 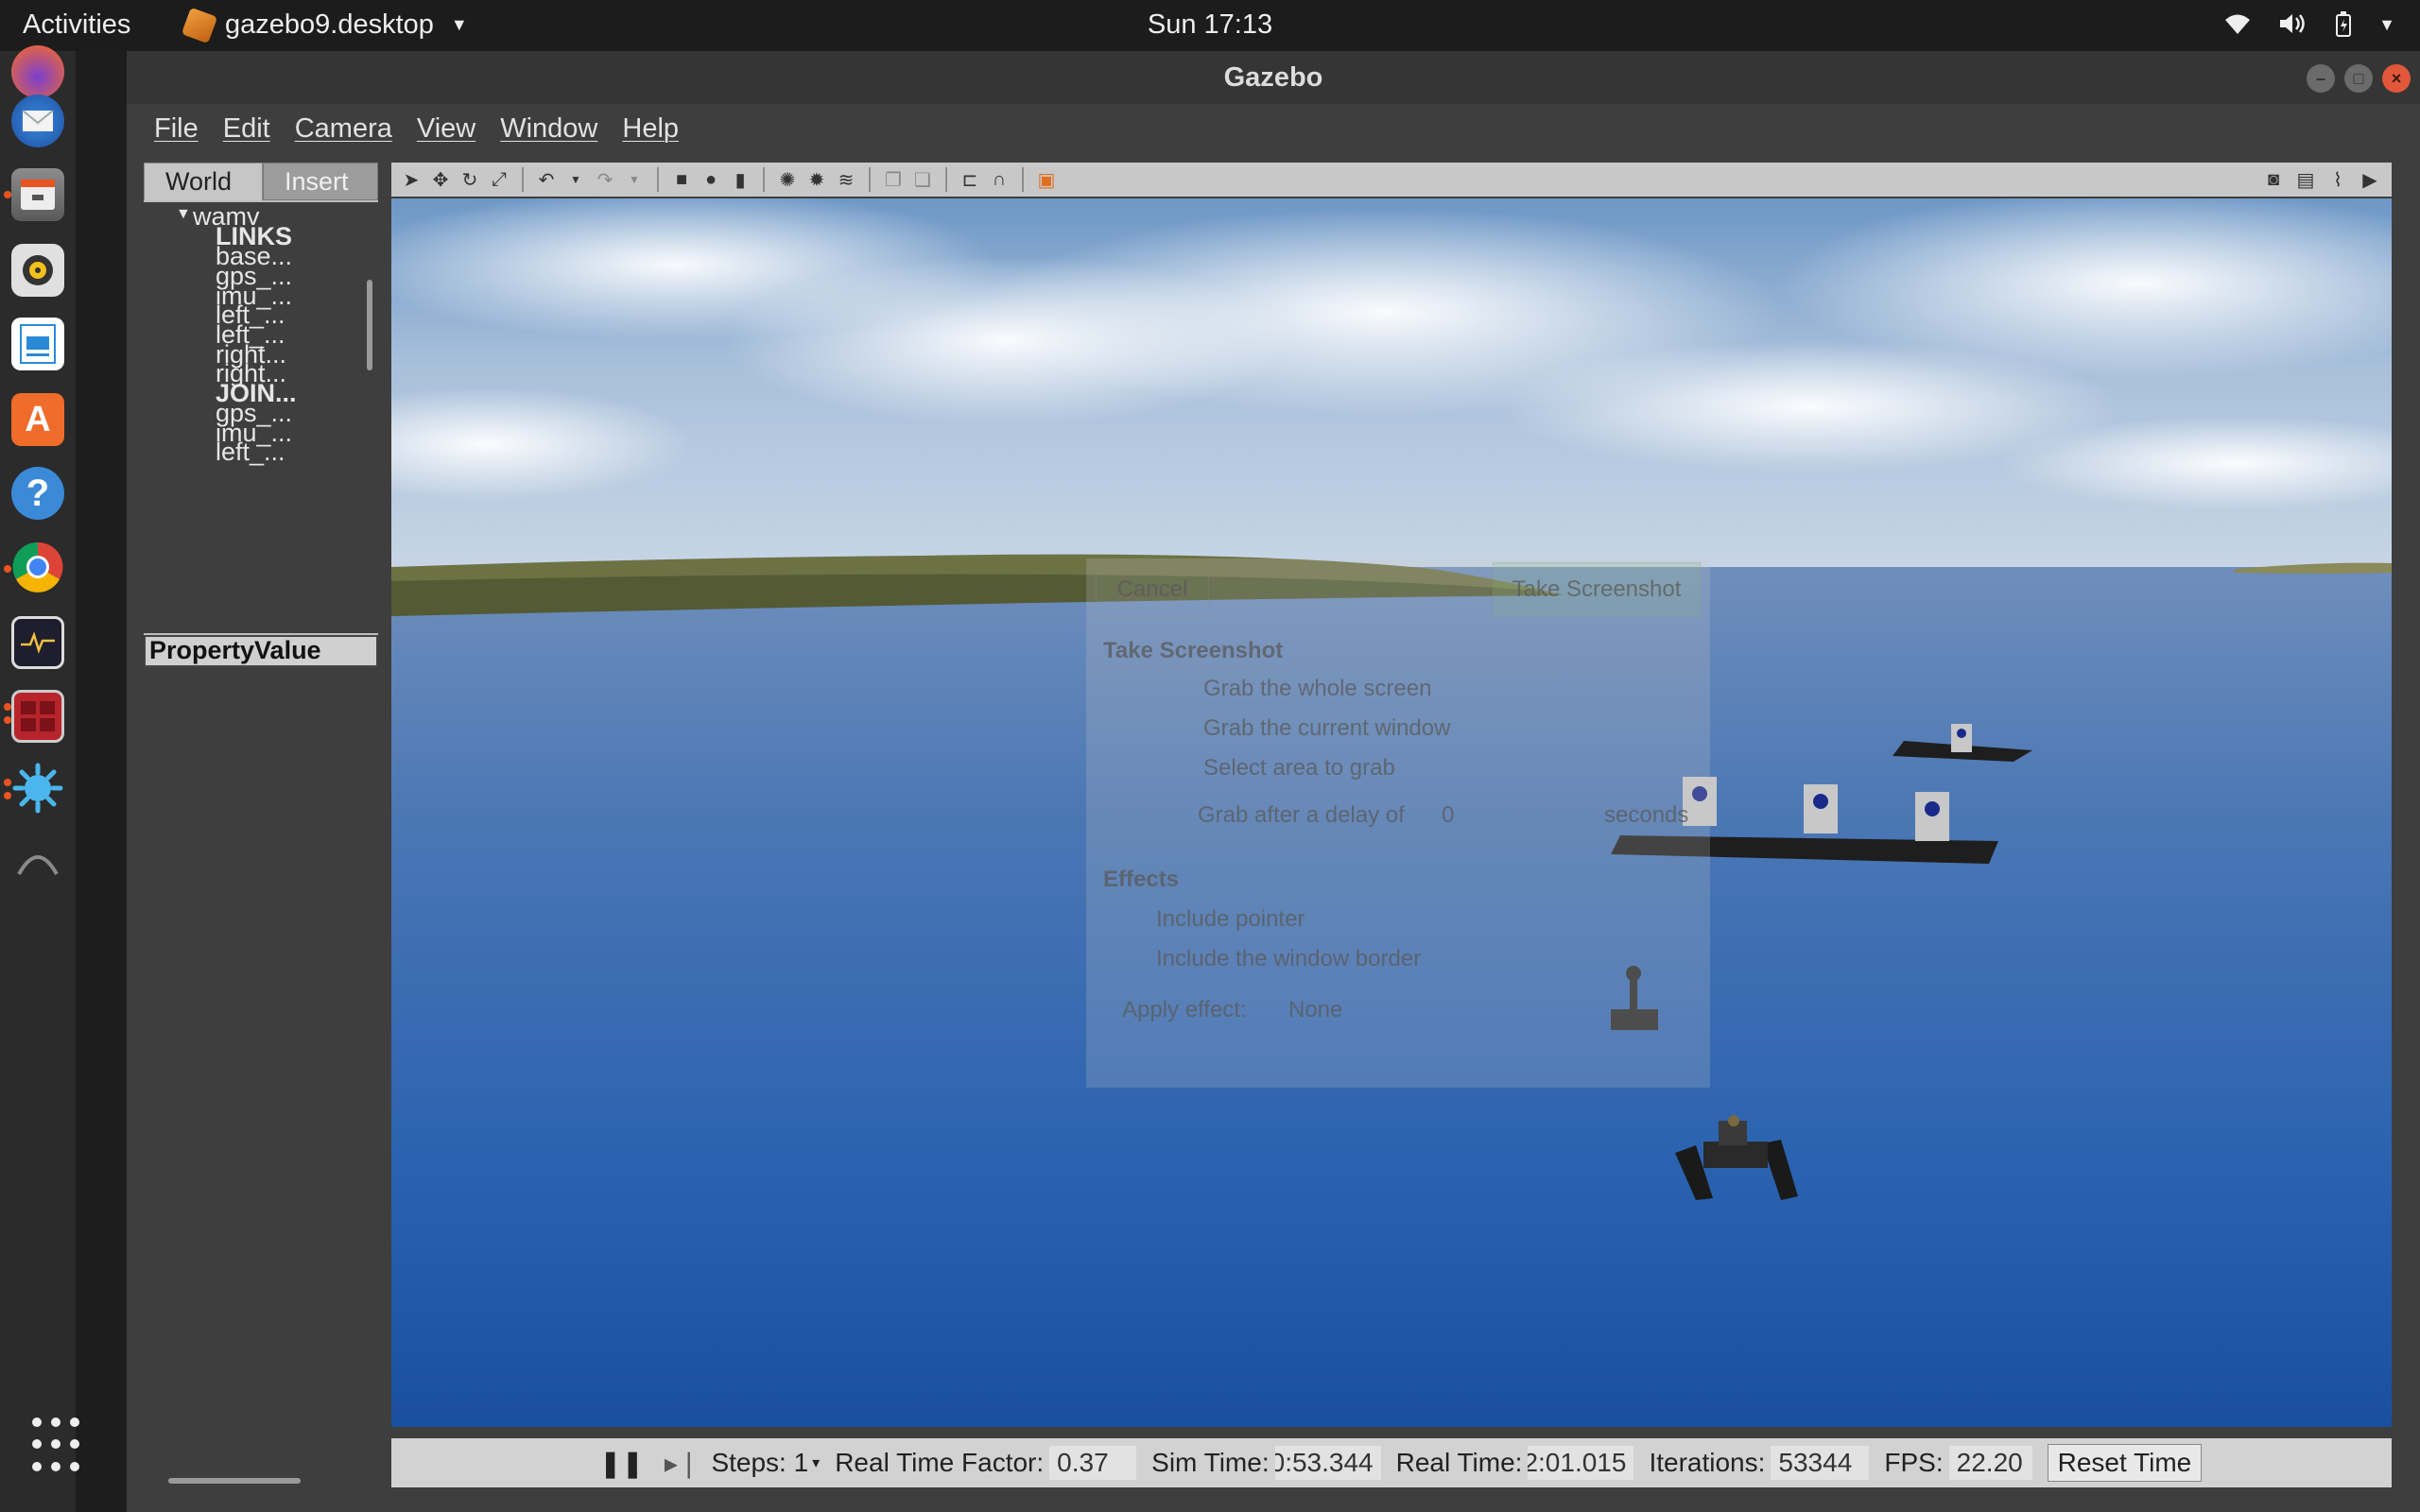 I want to click on option-select-area: Select area to grab, so click(x=1299, y=768).